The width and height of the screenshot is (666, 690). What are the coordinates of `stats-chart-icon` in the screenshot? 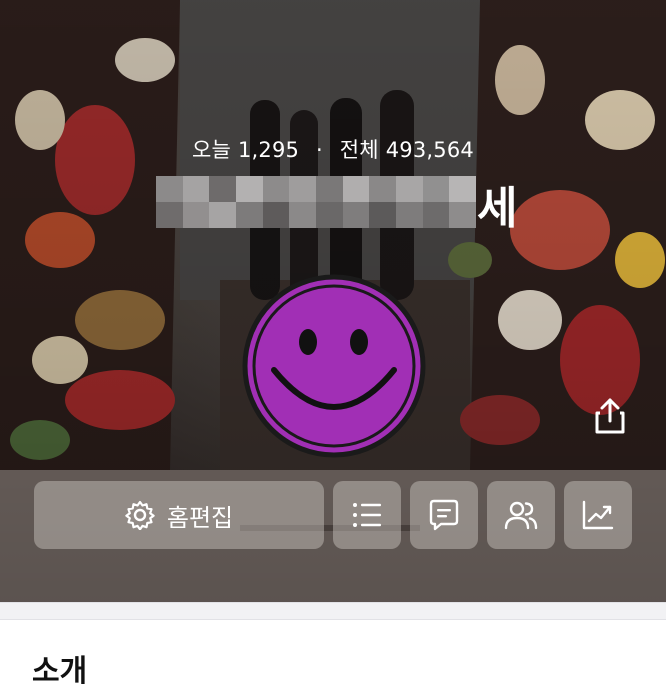 It's located at (598, 515).